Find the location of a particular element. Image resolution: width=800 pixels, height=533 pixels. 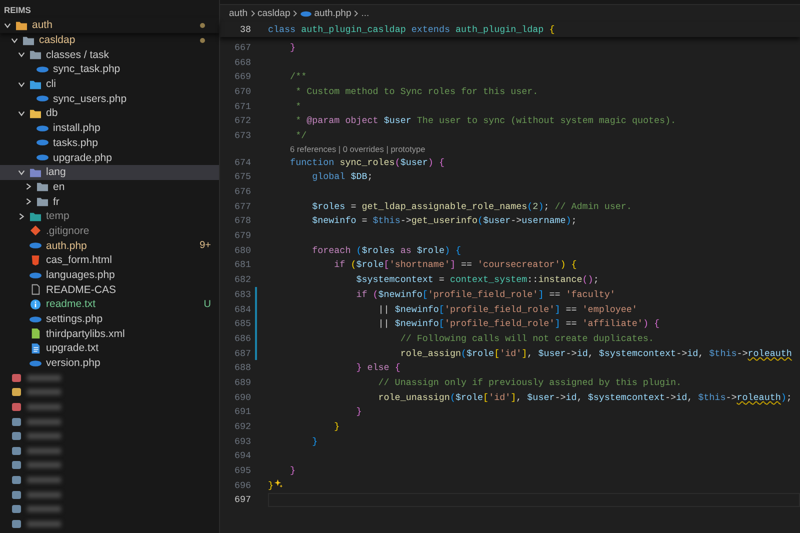

tree-item: tasks.php is located at coordinates (109, 143).